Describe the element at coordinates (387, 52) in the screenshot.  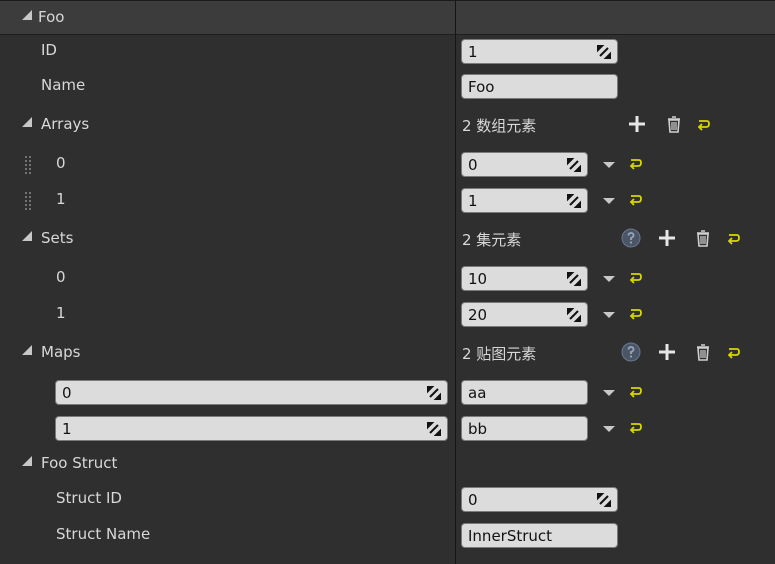
I see `property-row-id: ID 1` at that location.